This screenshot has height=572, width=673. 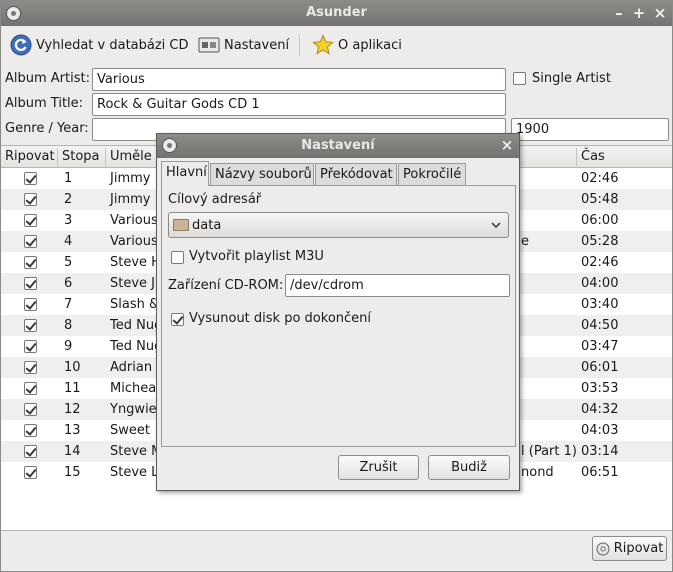 What do you see at coordinates (68, 304) in the screenshot?
I see `track-number: 7` at bounding box center [68, 304].